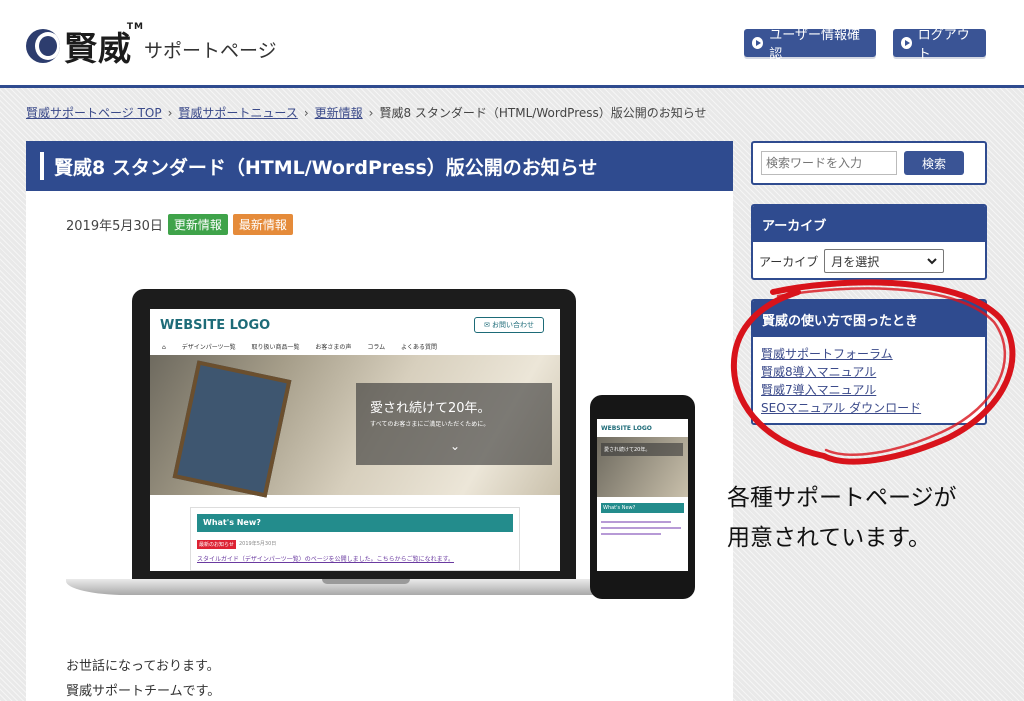 Image resolution: width=1024 pixels, height=701 pixels. Describe the element at coordinates (143, 677) in the screenshot. I see `article-body: お世話になっております。 賢威サポートチームです。` at that location.